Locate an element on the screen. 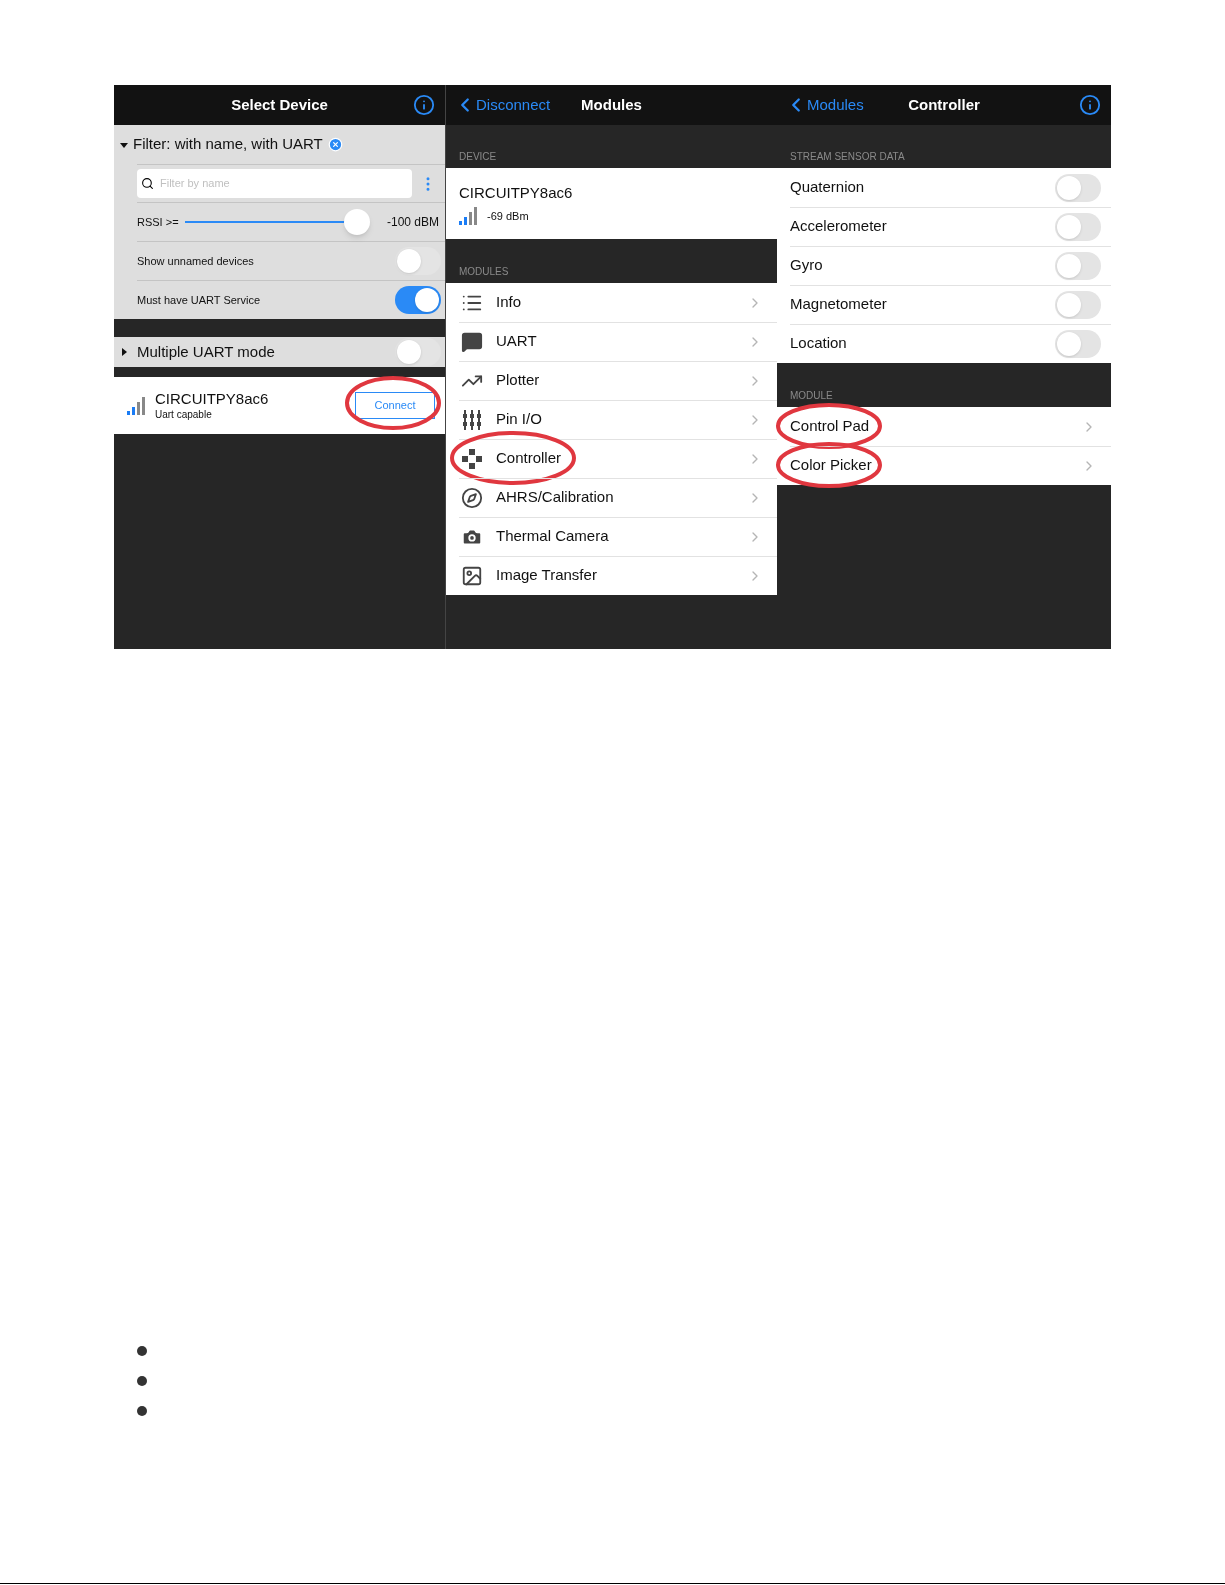  search-field: Filter by name is located at coordinates (274, 183).